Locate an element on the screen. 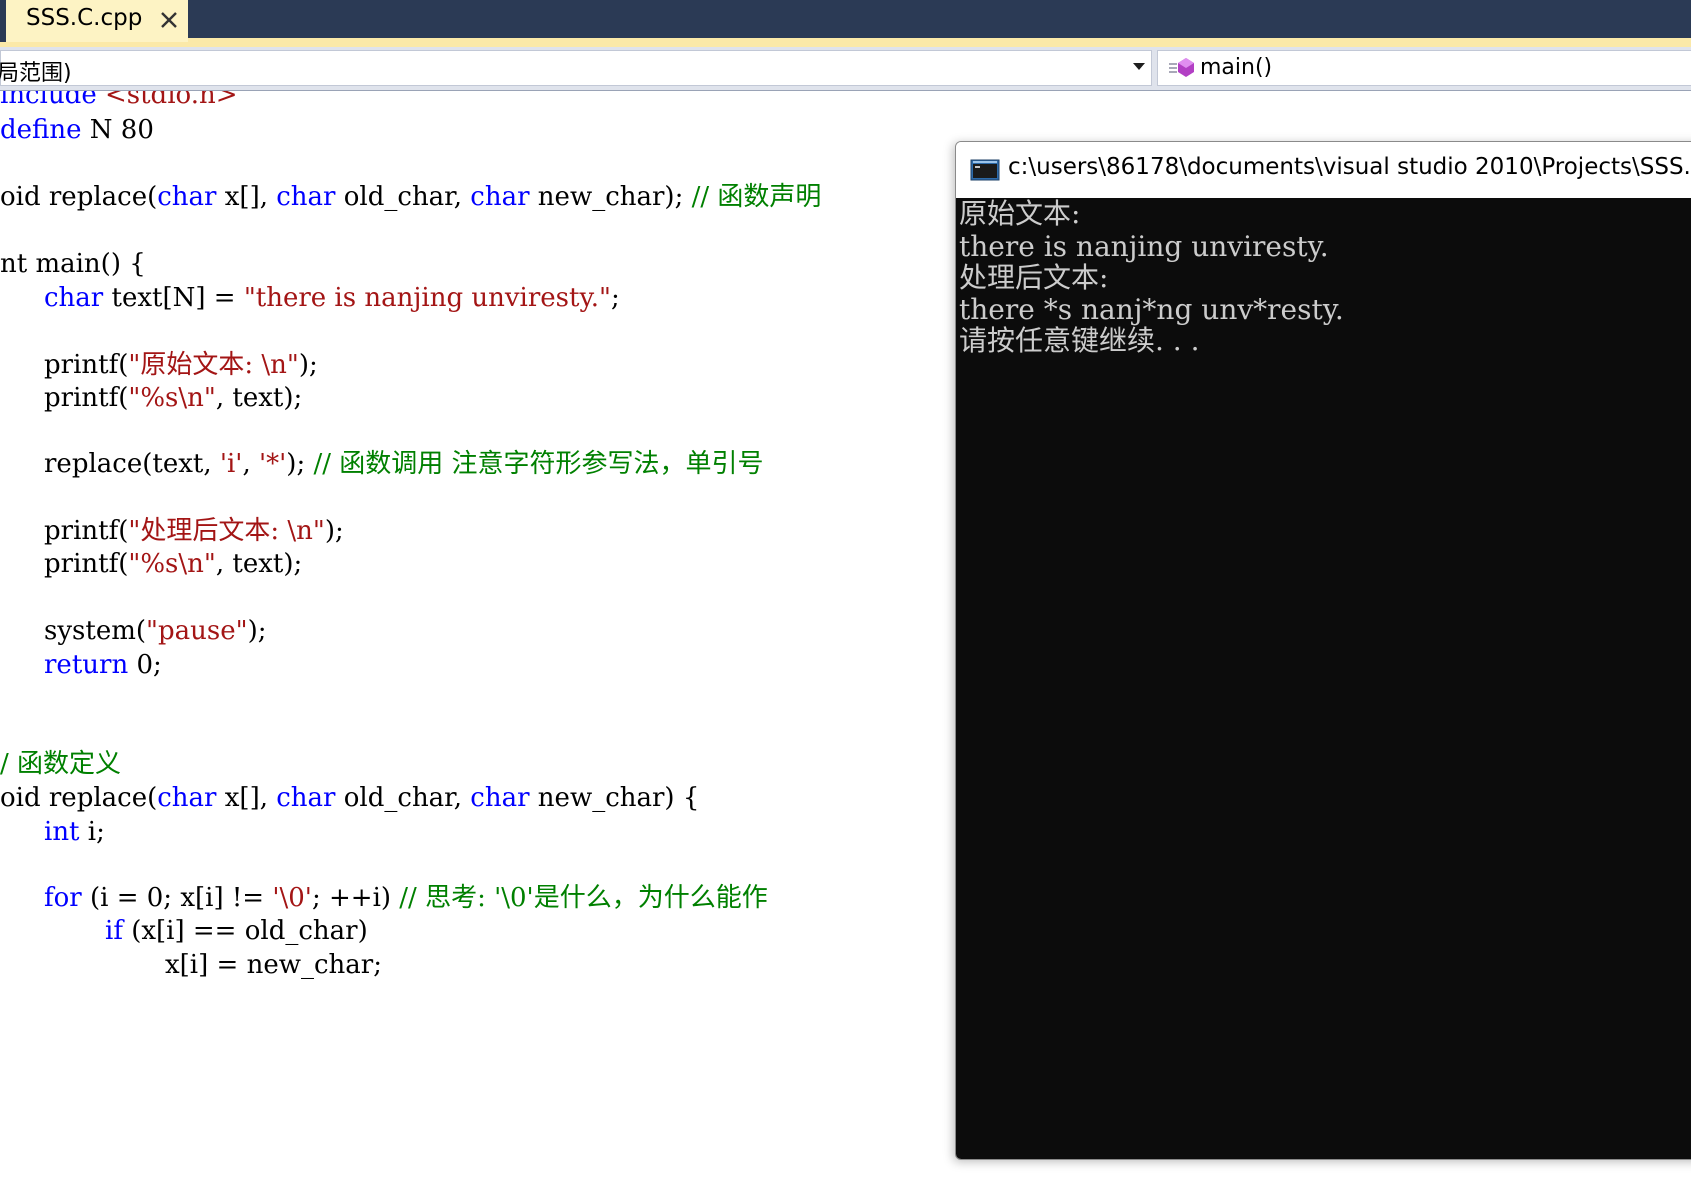 The width and height of the screenshot is (1691, 1198). document-tabstrip is located at coordinates (845, 19).